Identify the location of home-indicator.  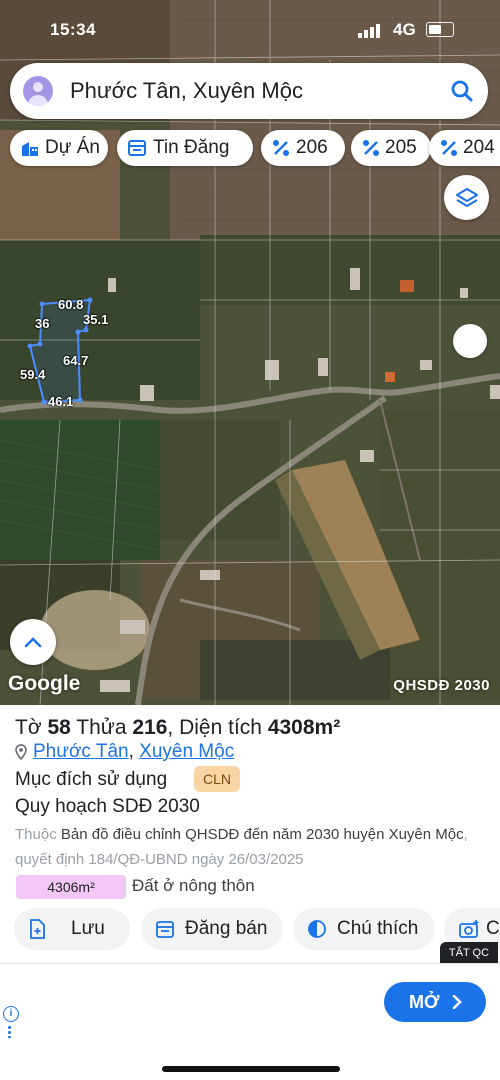
(251, 1069).